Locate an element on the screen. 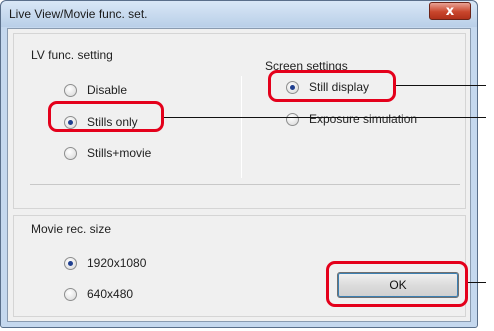  radio-button-selected-icon is located at coordinates (70, 263).